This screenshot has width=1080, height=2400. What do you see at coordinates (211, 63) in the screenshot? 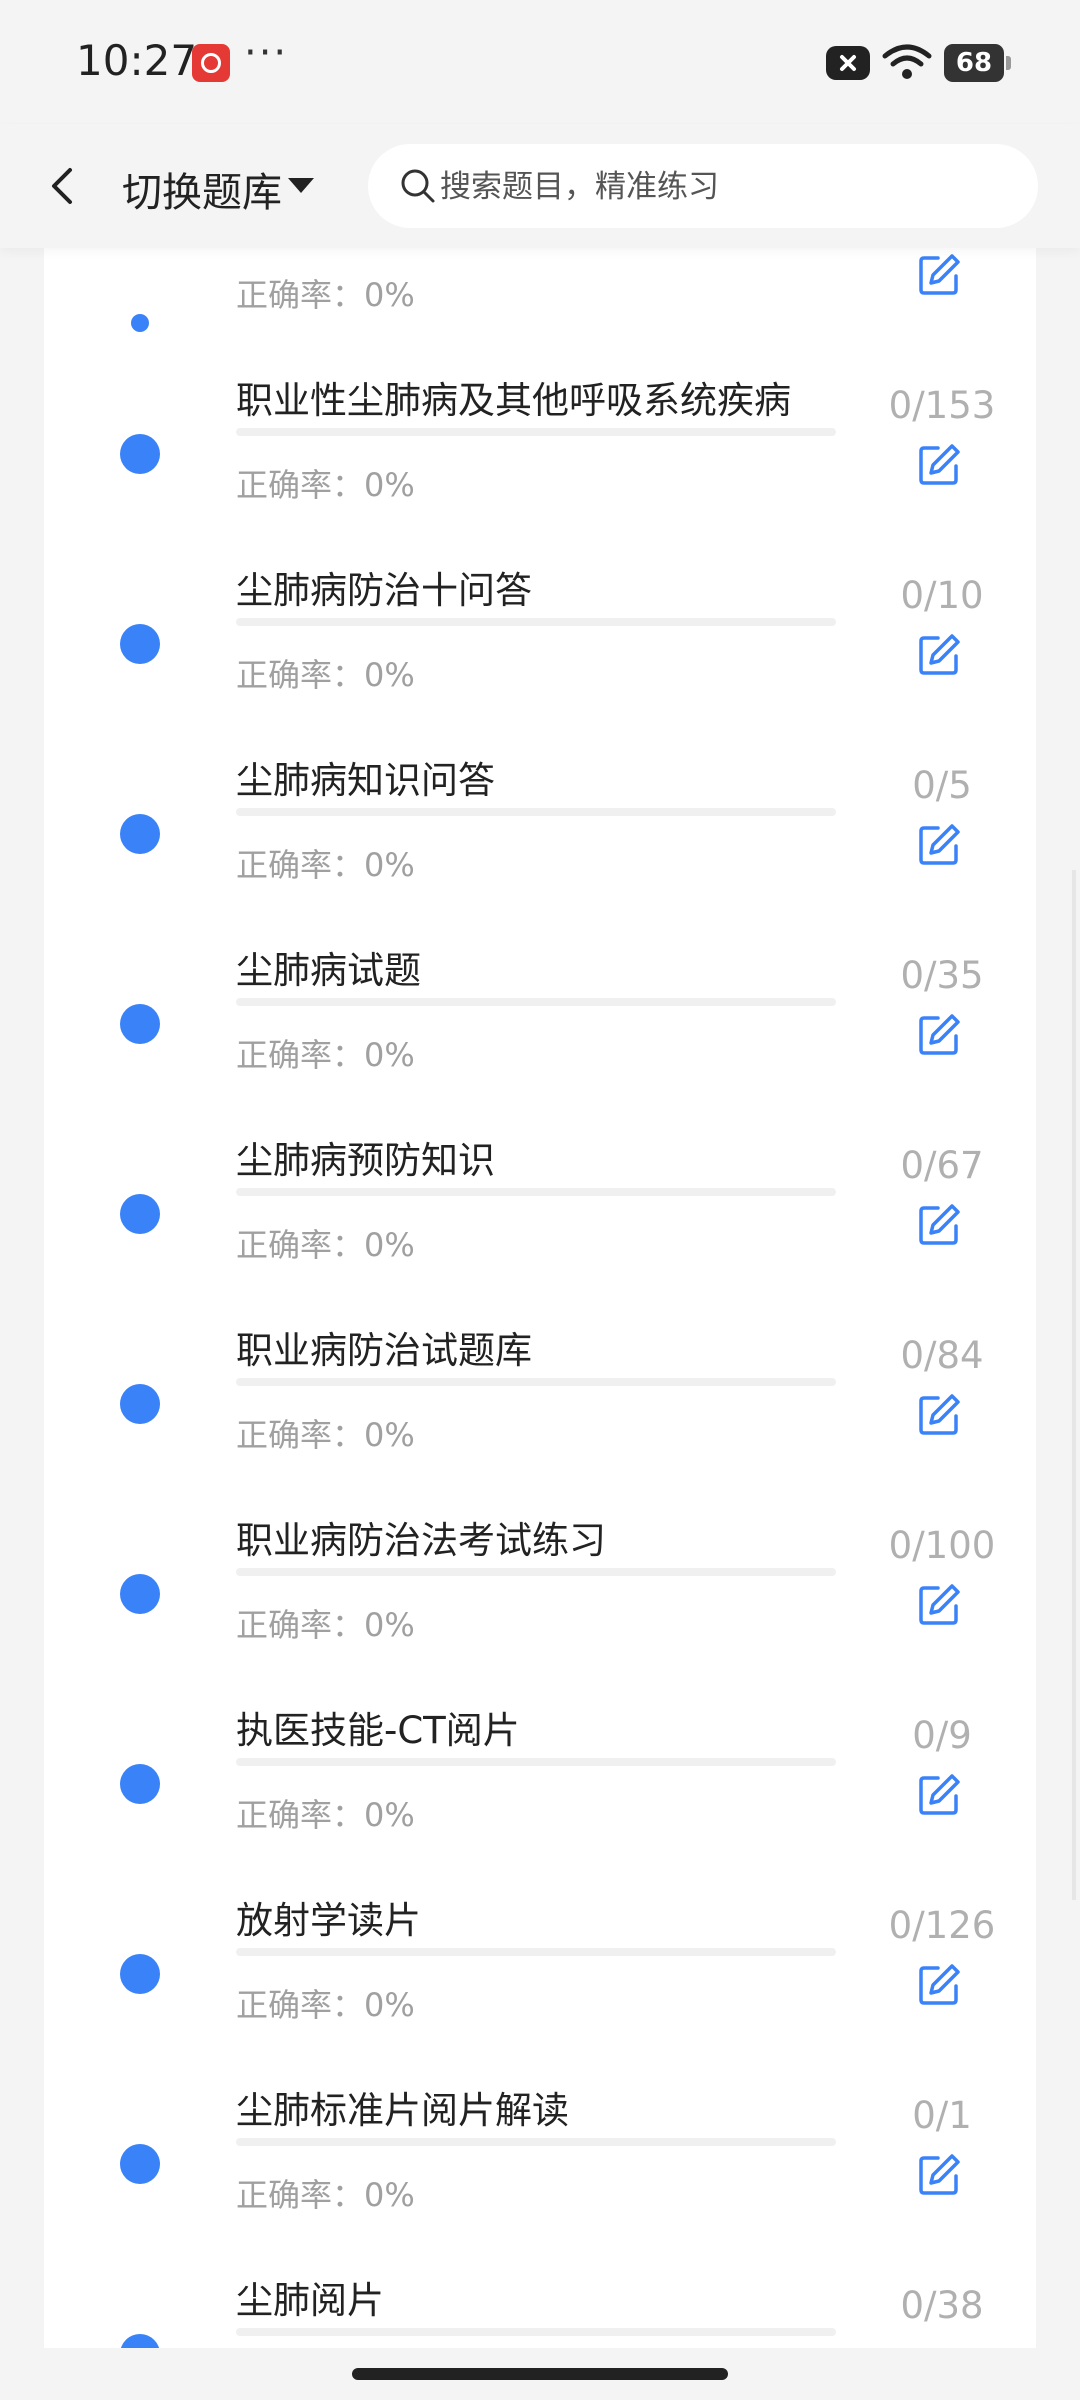
I see `notification-app-icon` at bounding box center [211, 63].